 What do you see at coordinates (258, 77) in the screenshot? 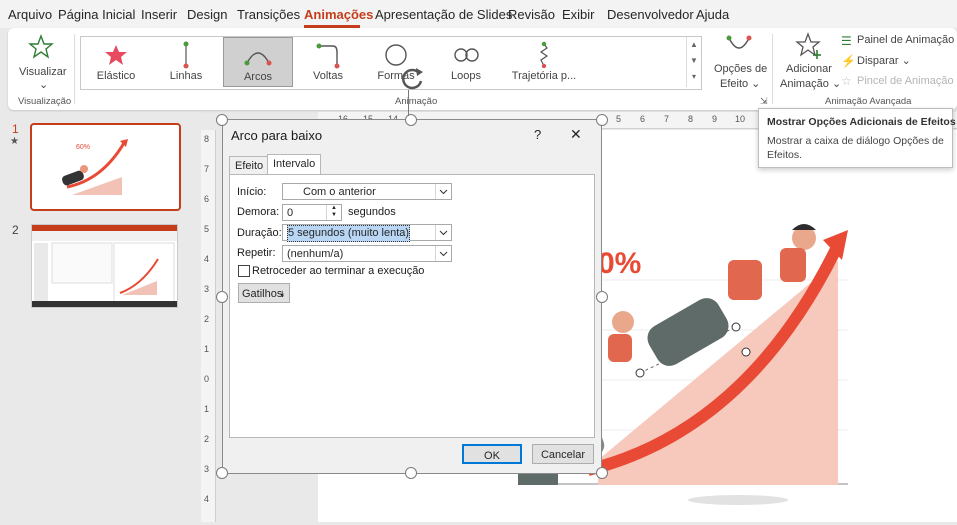
I see `gallery-label: Arcos` at bounding box center [258, 77].